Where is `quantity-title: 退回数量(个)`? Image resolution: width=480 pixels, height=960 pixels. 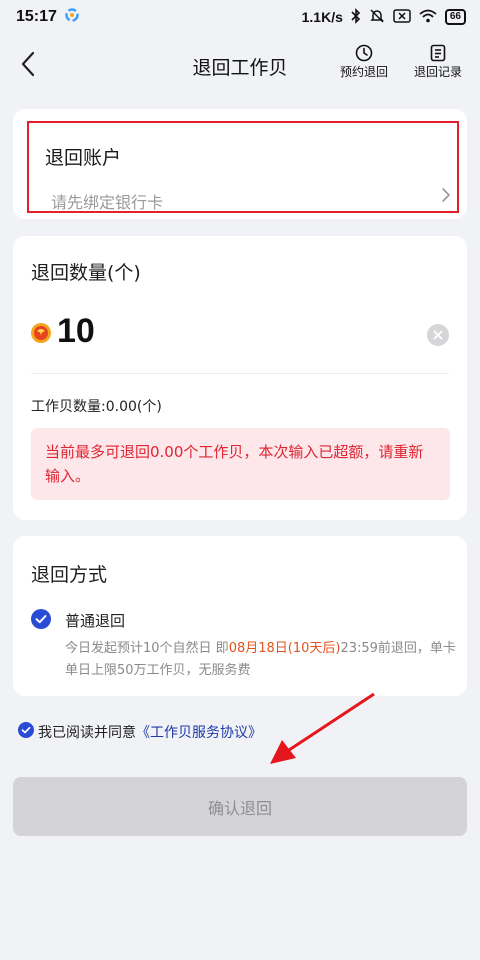 quantity-title: 退回数量(个) is located at coordinates (86, 273).